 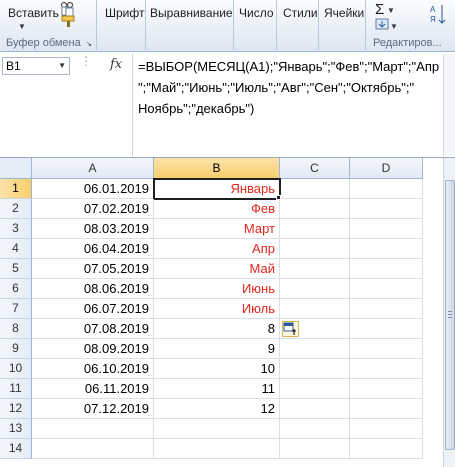 I want to click on cell-a2: 07.02.2019, so click(x=93, y=209).